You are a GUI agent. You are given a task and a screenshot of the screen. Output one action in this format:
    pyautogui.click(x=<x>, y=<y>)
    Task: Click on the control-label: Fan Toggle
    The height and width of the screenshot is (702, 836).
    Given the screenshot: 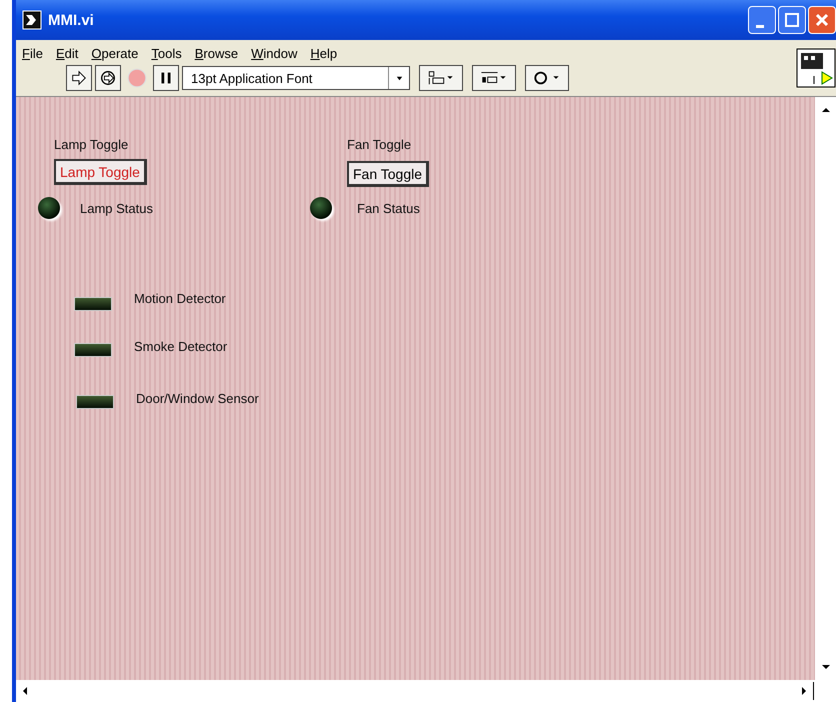 What is the action you would take?
    pyautogui.click(x=379, y=144)
    